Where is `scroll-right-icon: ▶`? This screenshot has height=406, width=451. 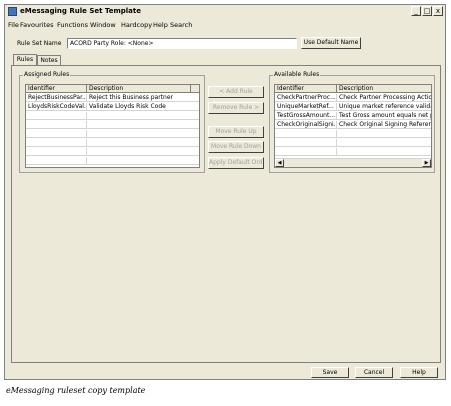
scroll-right-icon: ▶ is located at coordinates (426, 163).